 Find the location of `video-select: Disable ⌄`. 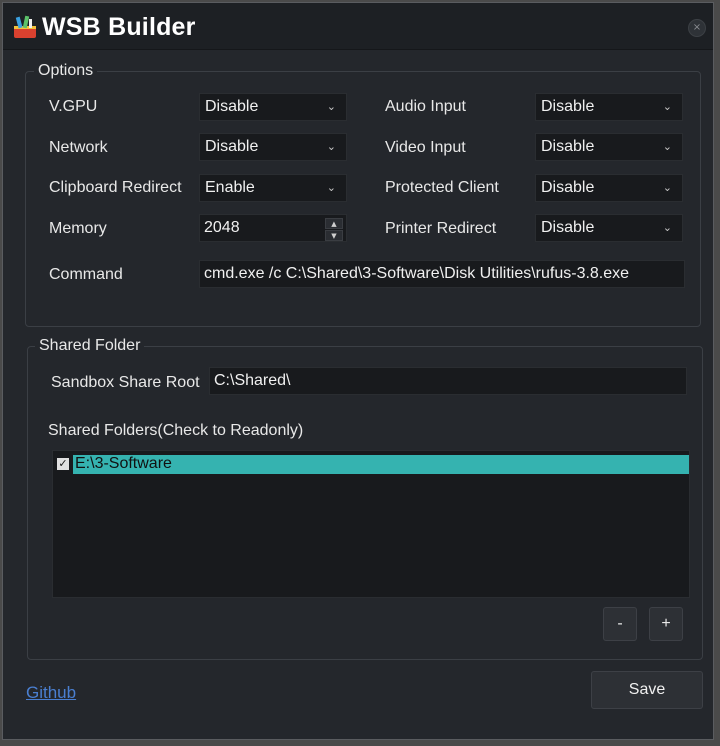

video-select: Disable ⌄ is located at coordinates (609, 147).